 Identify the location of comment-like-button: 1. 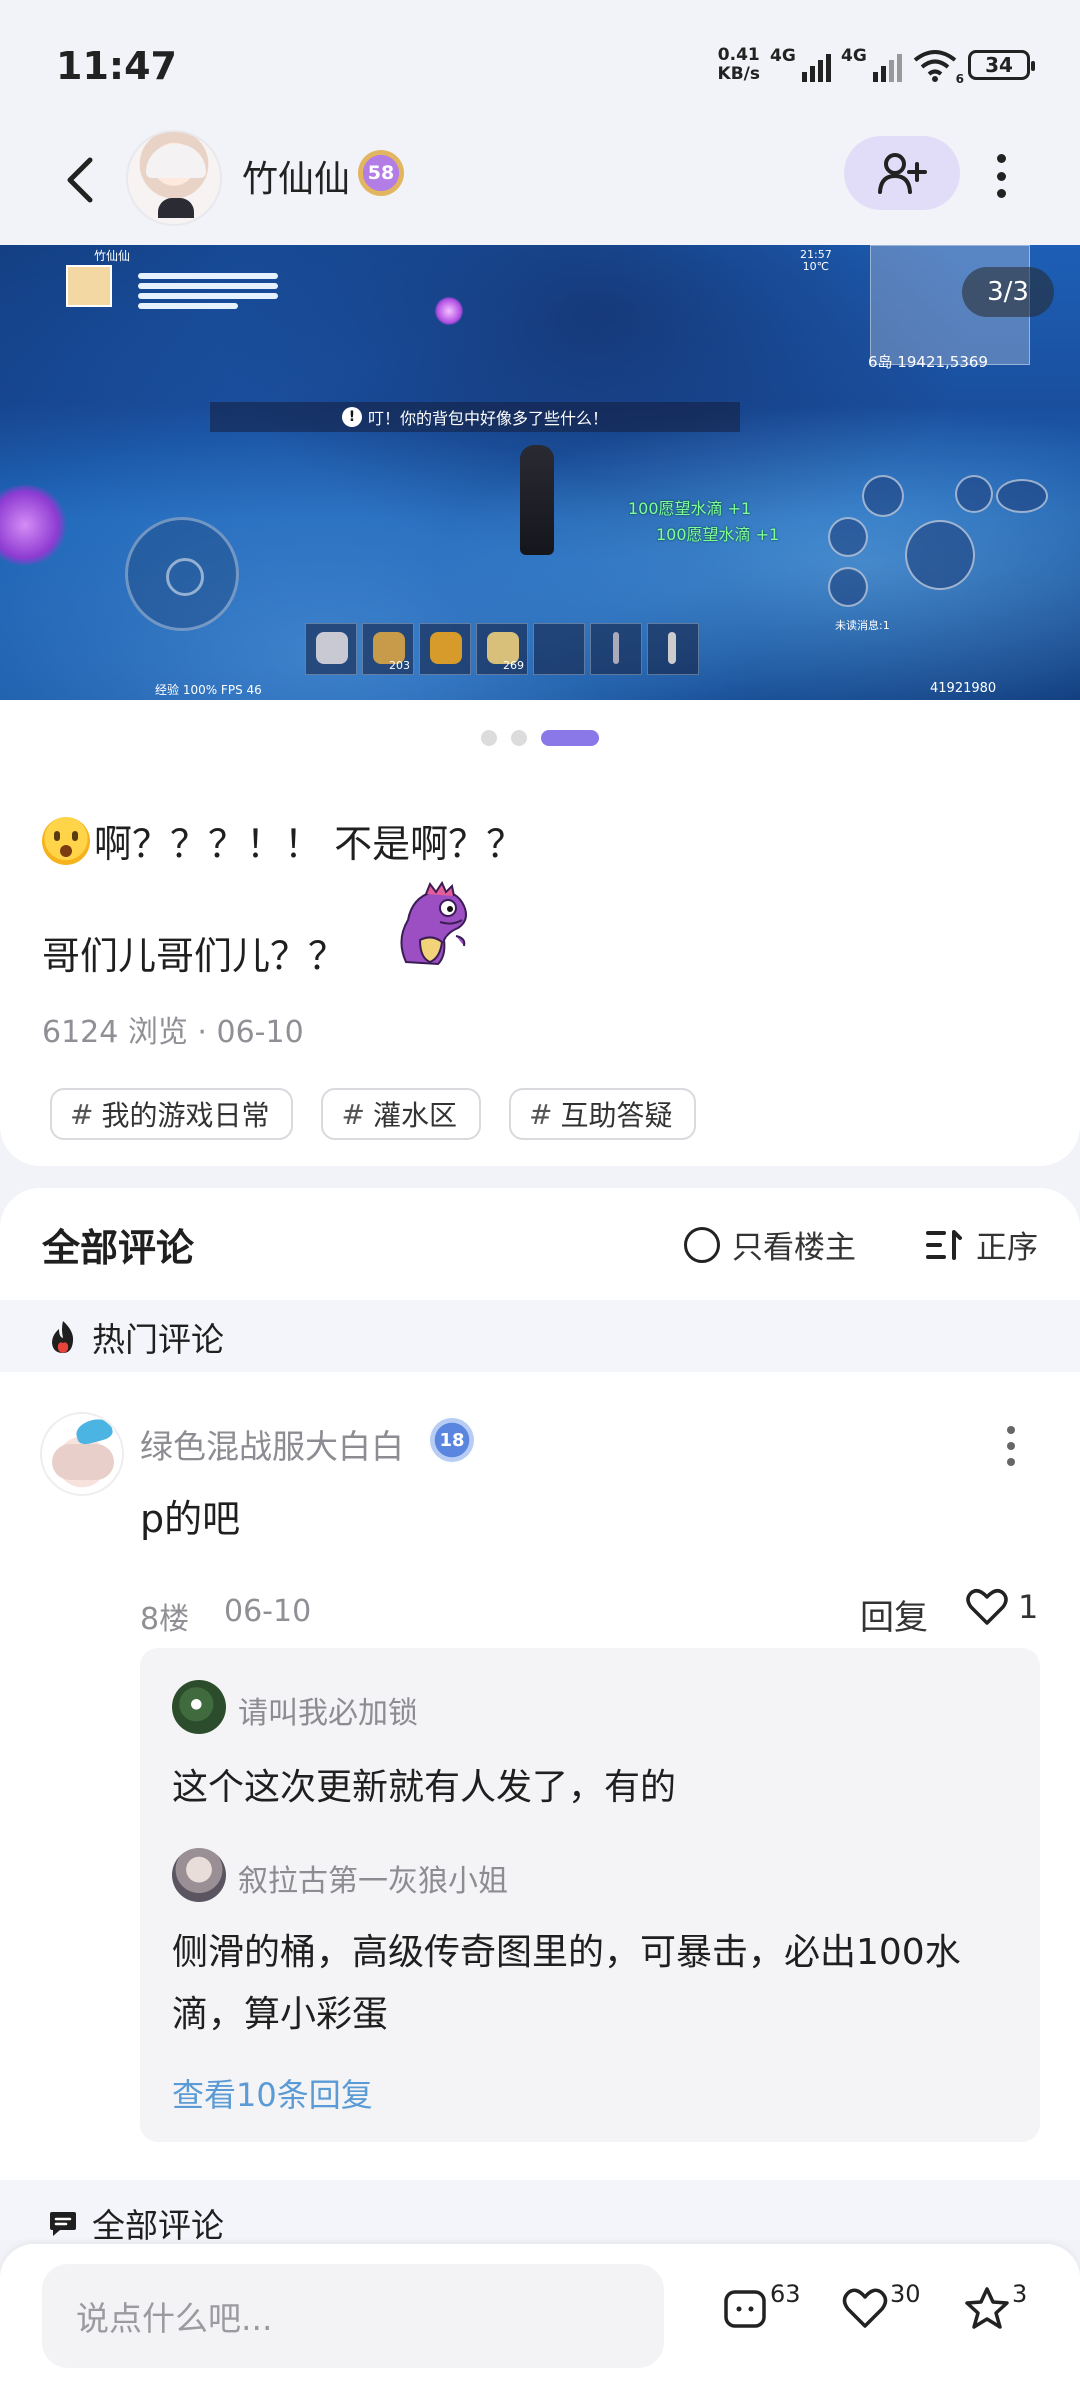
(1002, 1607).